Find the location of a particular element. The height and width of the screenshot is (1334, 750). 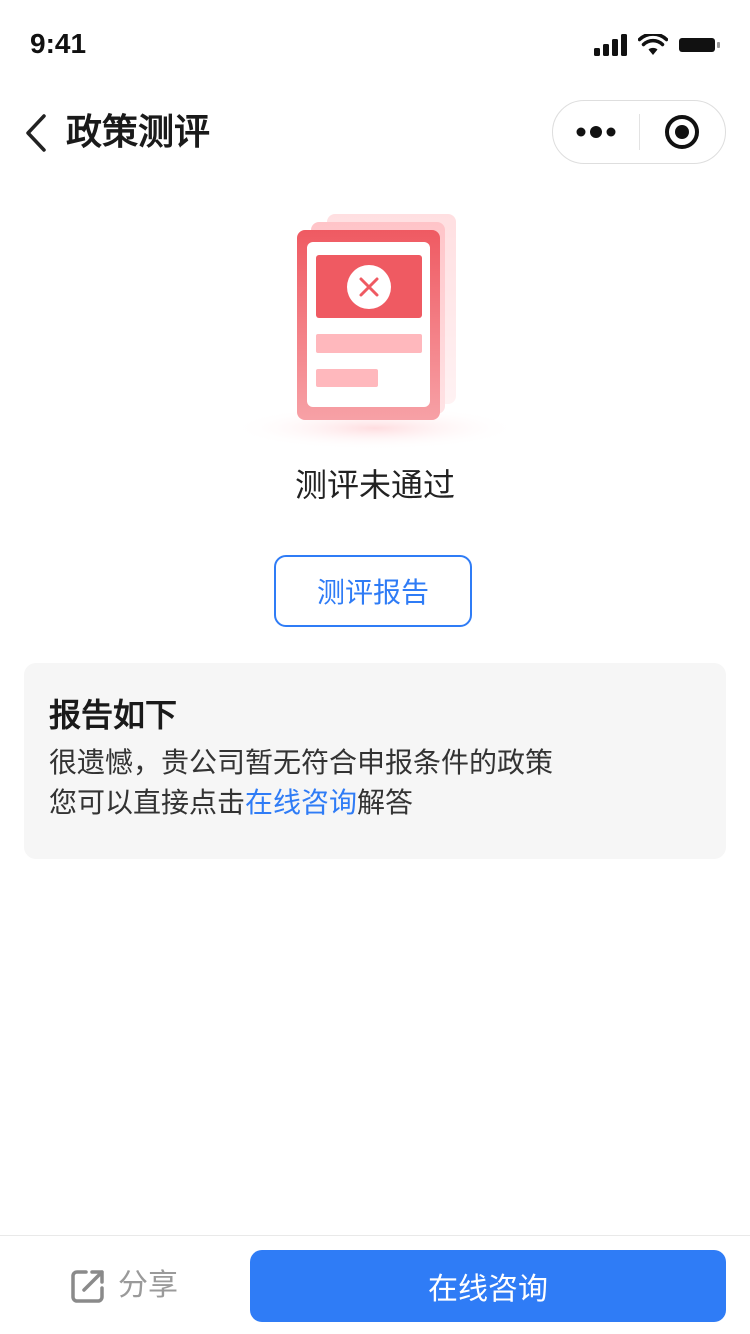

status-time: 9:41 is located at coordinates (58, 43).